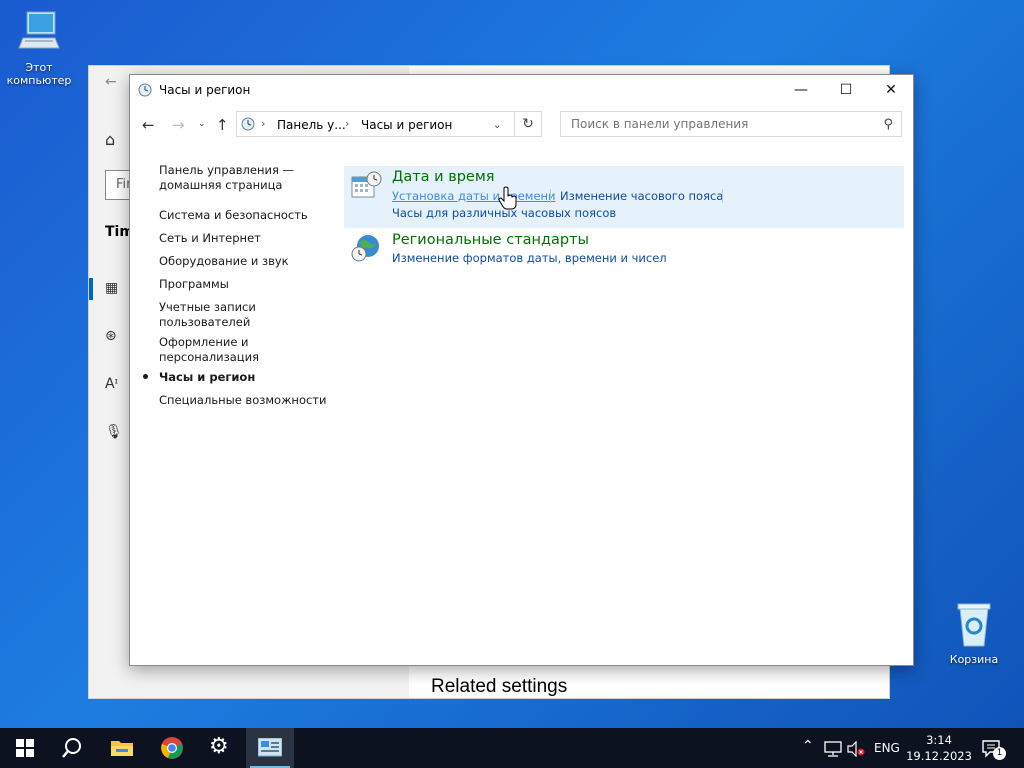  I want to click on search-icon: ⚲, so click(888, 124).